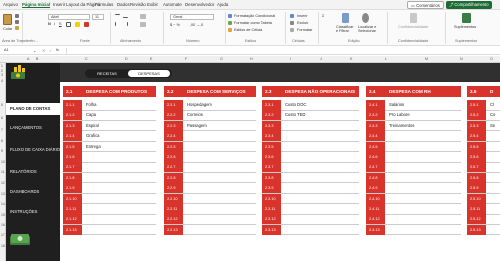  Describe the element at coordinates (195, 115) in the screenshot. I see `account-name: Correios` at that location.